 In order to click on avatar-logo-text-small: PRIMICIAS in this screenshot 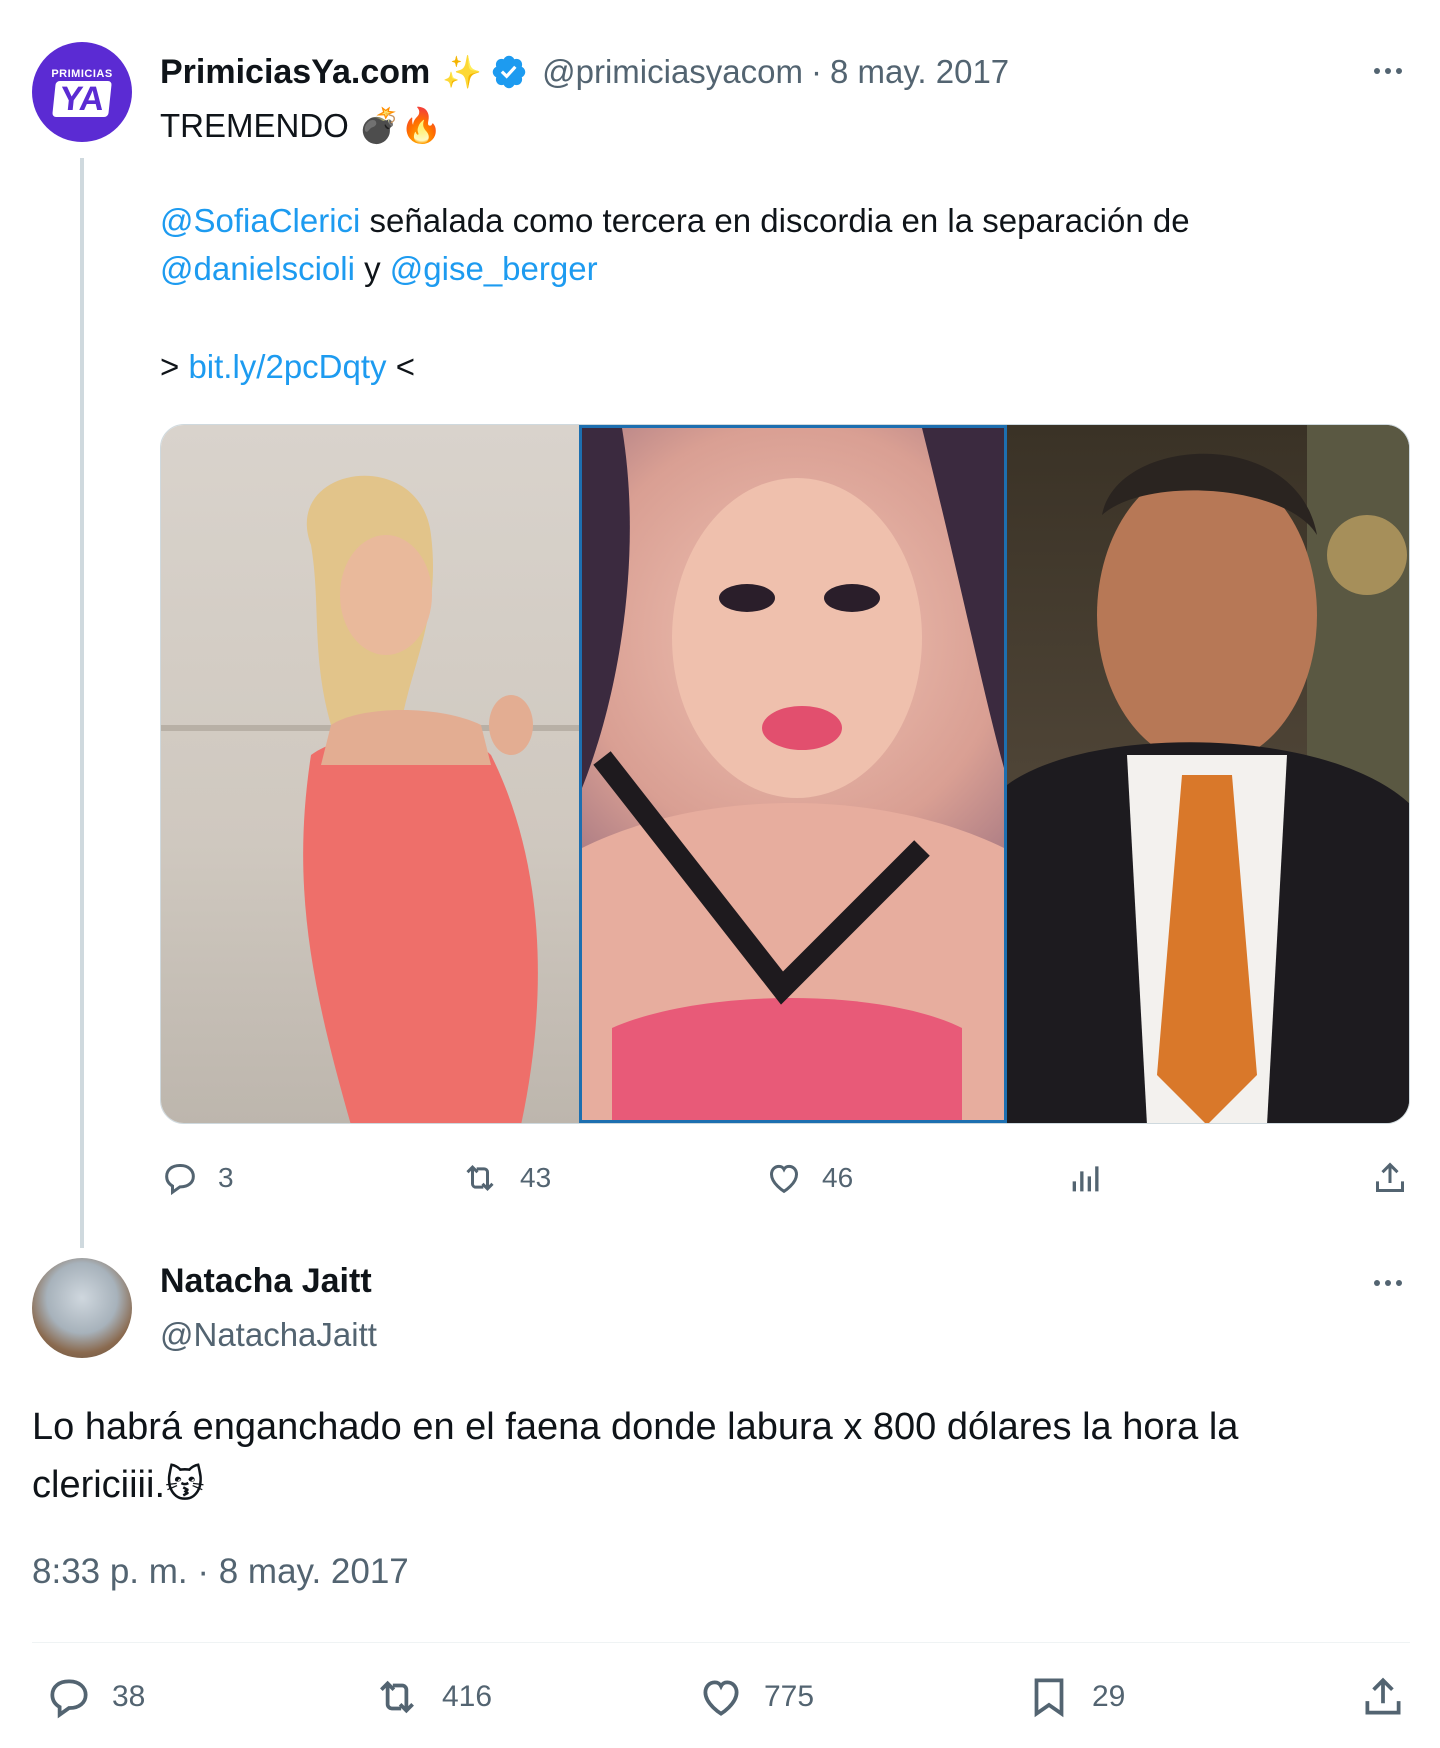, I will do `click(82, 73)`.